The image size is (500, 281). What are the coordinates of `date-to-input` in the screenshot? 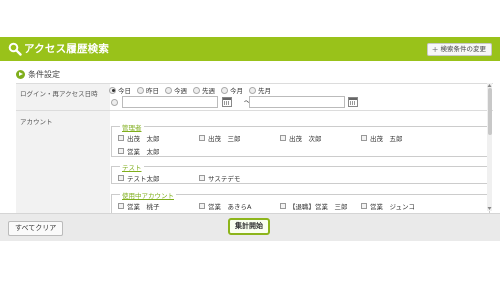 It's located at (297, 102).